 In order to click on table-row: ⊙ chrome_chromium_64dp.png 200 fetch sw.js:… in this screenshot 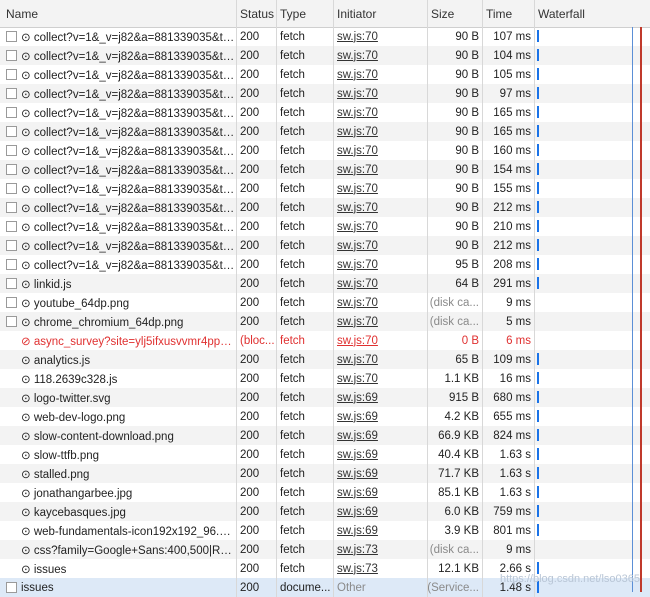, I will do `click(325, 321)`.